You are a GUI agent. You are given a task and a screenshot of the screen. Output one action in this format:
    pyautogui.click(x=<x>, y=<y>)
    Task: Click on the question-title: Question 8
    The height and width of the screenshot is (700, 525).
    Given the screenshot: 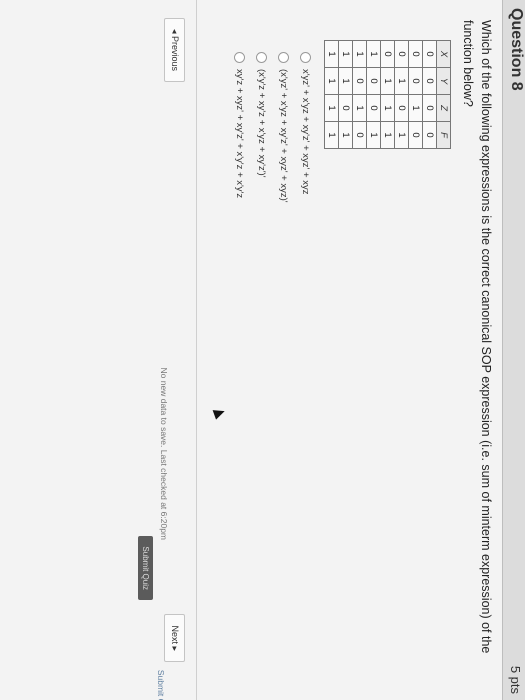 What is the action you would take?
    pyautogui.click(x=516, y=49)
    